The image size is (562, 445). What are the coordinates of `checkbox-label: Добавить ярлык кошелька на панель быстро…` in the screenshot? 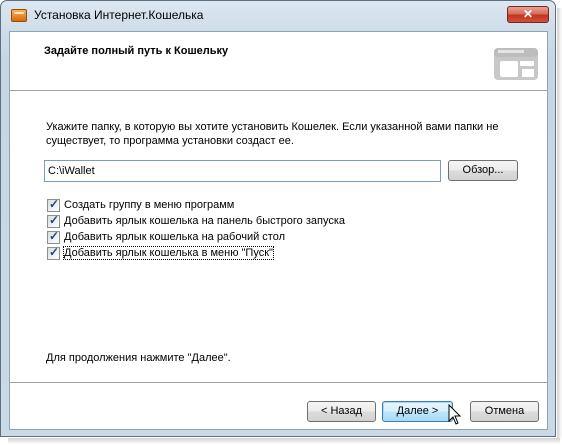 It's located at (205, 221).